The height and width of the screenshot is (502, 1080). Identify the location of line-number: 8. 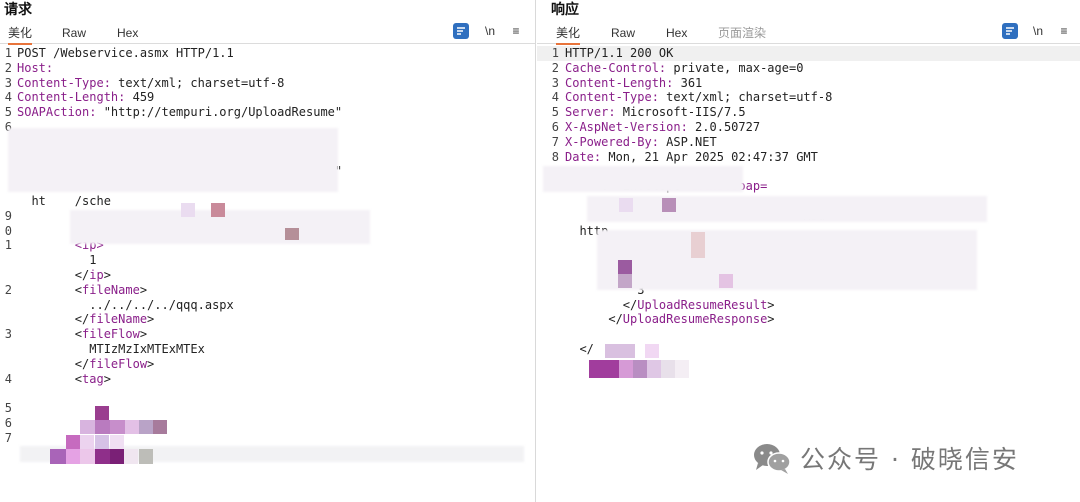
(555, 156).